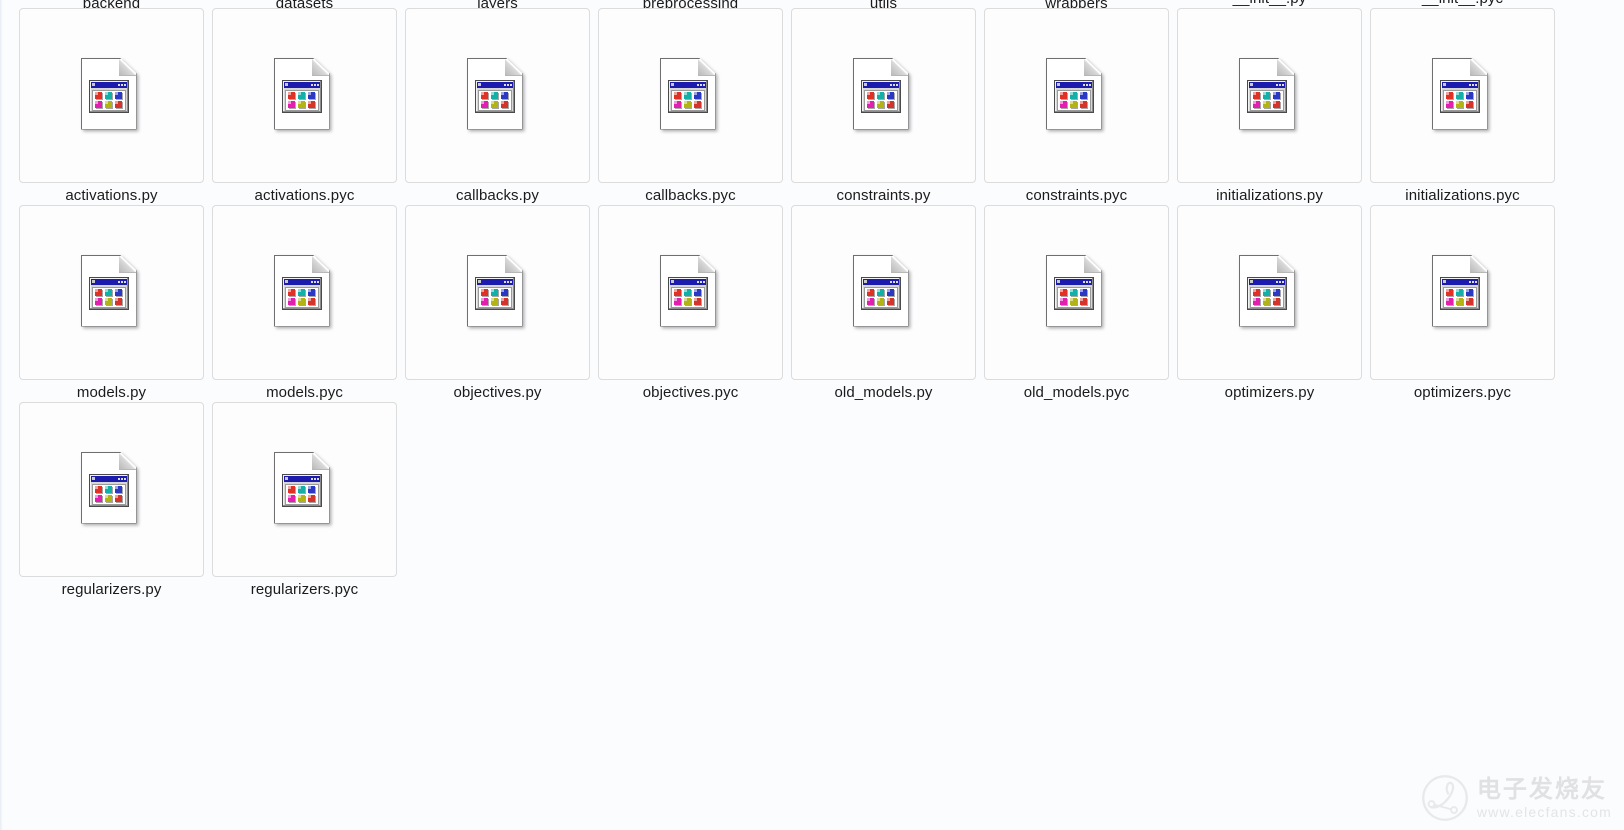 The height and width of the screenshot is (830, 1624). I want to click on file-item: objectives.py, so click(497, 303).